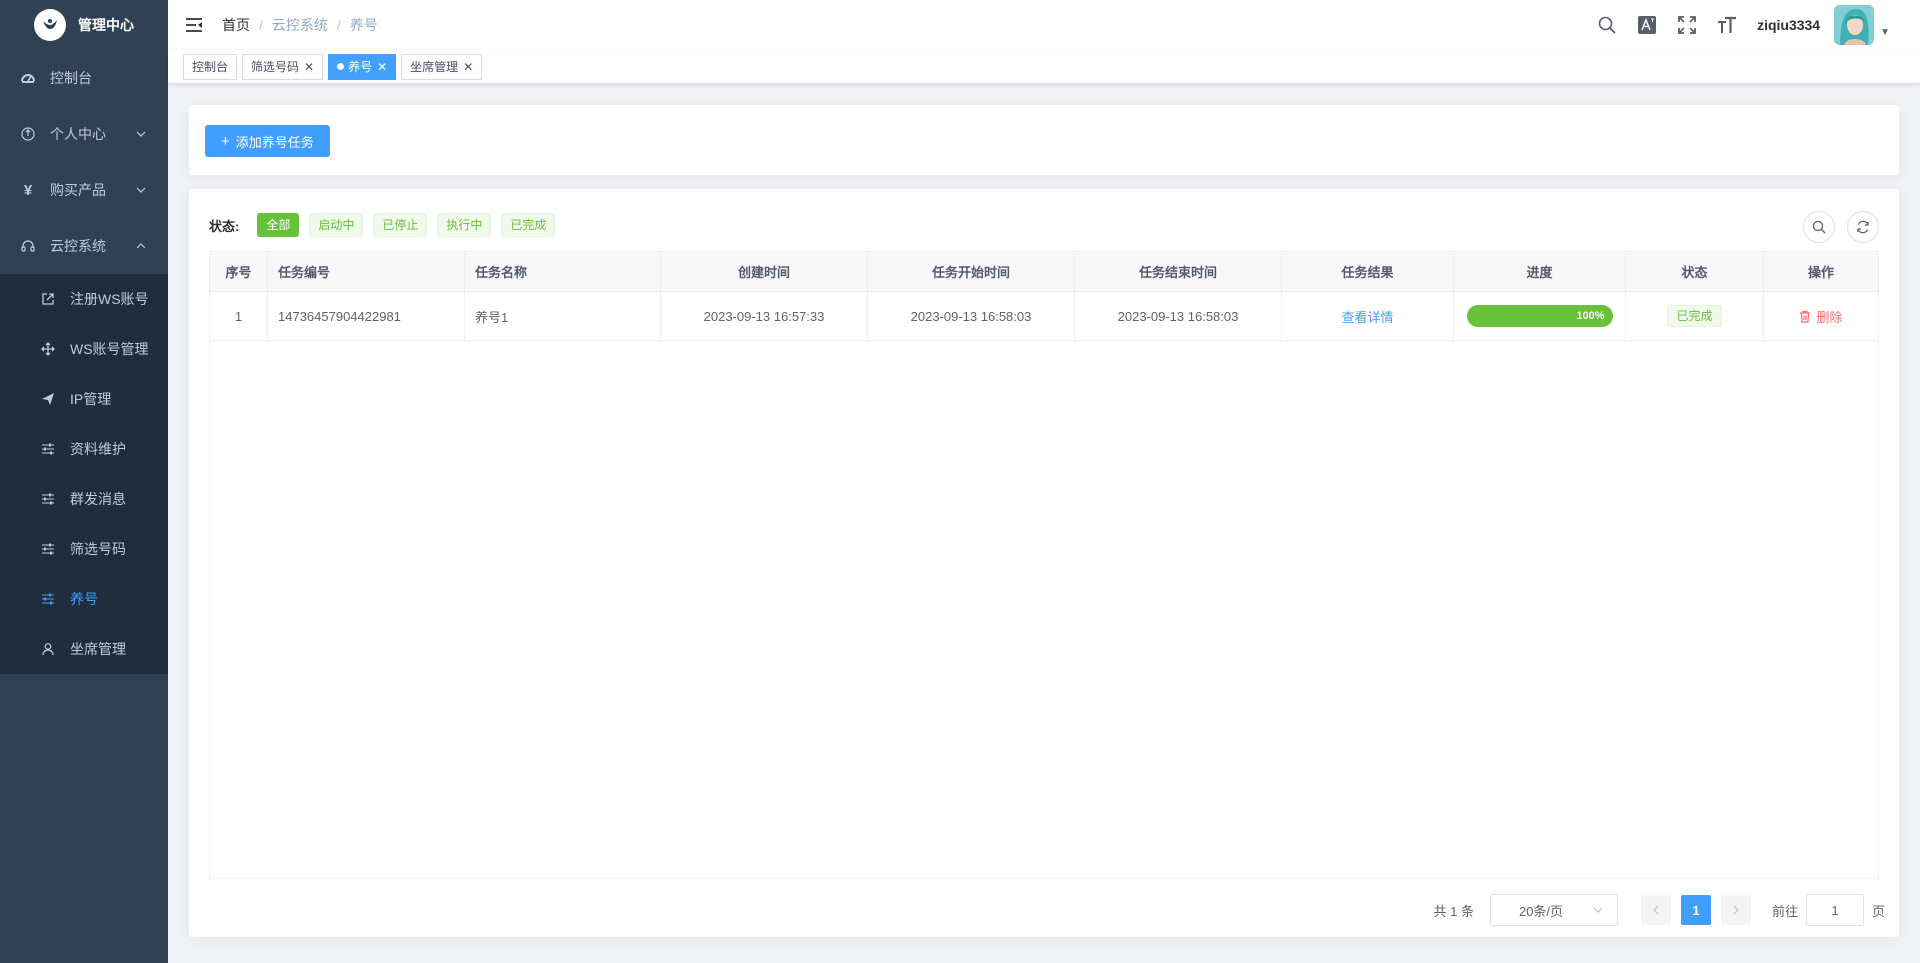  I want to click on tags-view: 控制台 筛选号码 ✕ 养号 ✕ 坐席管理 ✕, so click(1044, 67).